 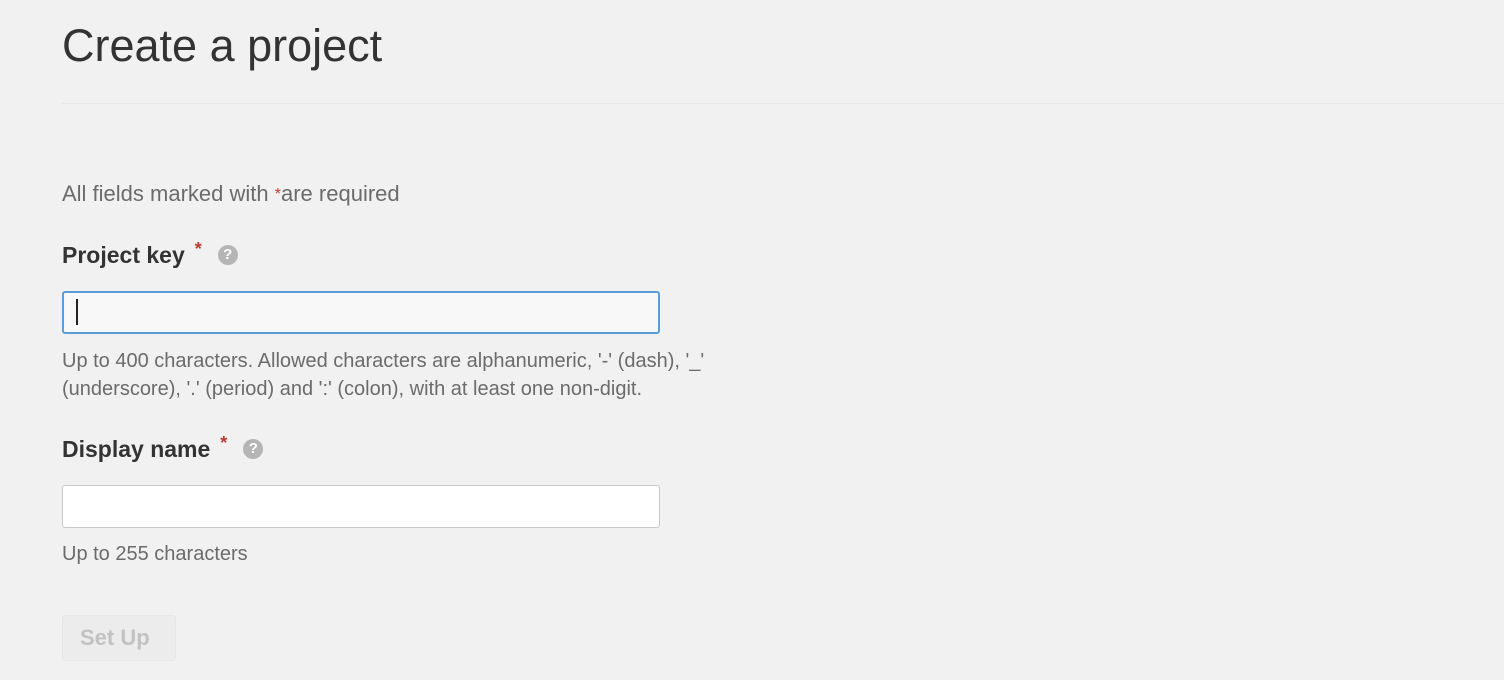 I want to click on page-title: Create a project, so click(x=222, y=45).